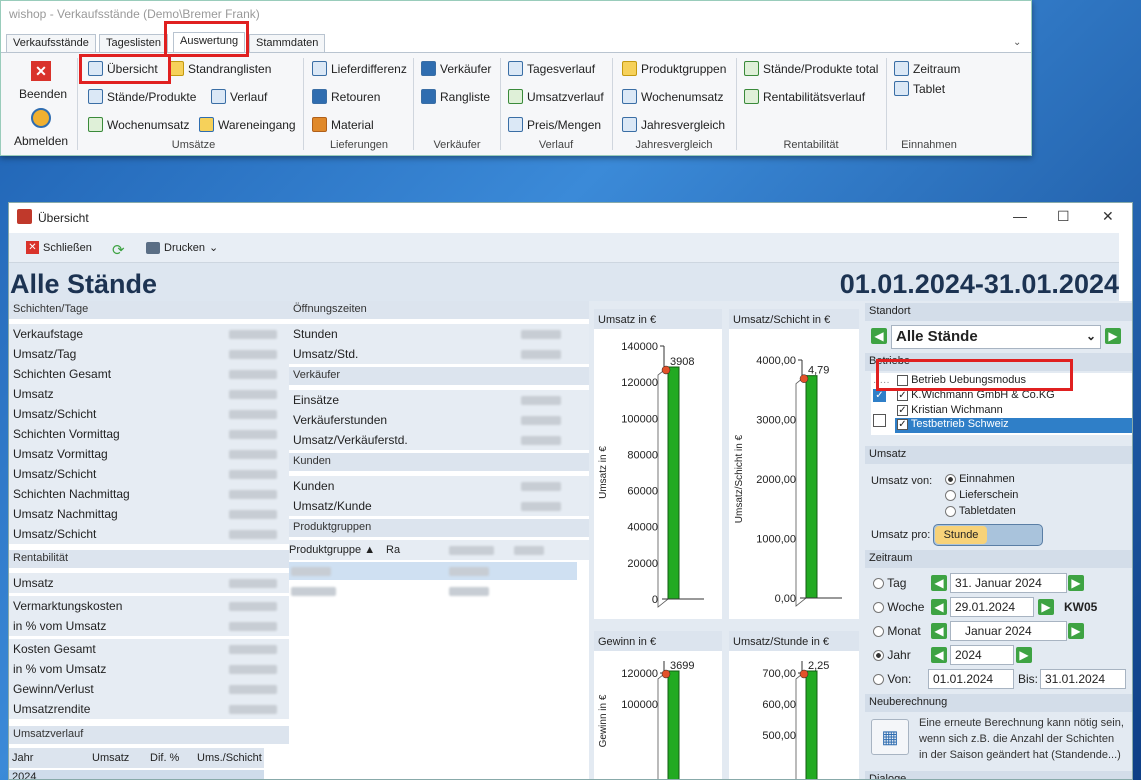  I want to click on col-ums-schicht: Ums./Schicht, so click(229, 758).